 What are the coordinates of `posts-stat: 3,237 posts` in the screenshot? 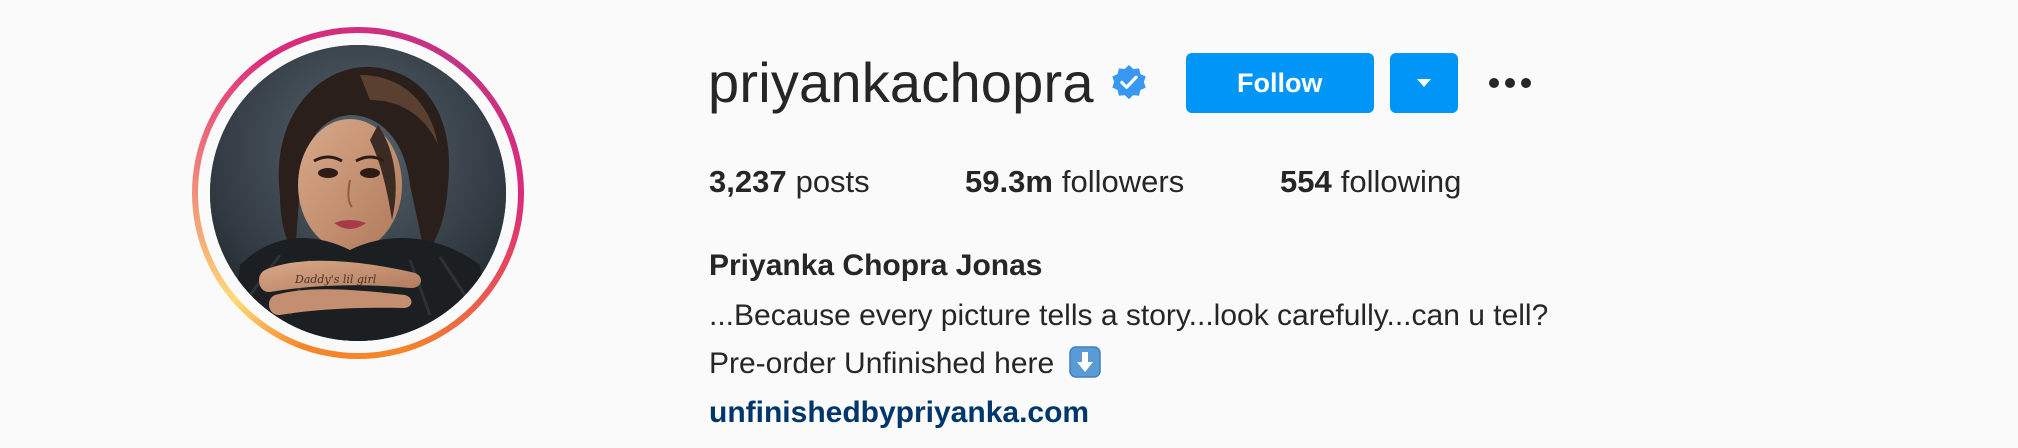 It's located at (837, 182).